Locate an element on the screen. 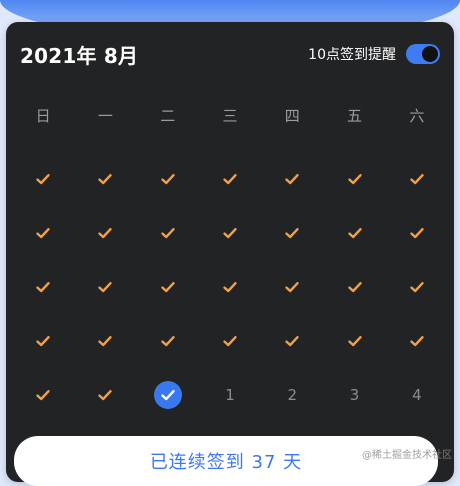 The width and height of the screenshot is (460, 486). streak-label: 已连续签到 37 天 is located at coordinates (226, 462).